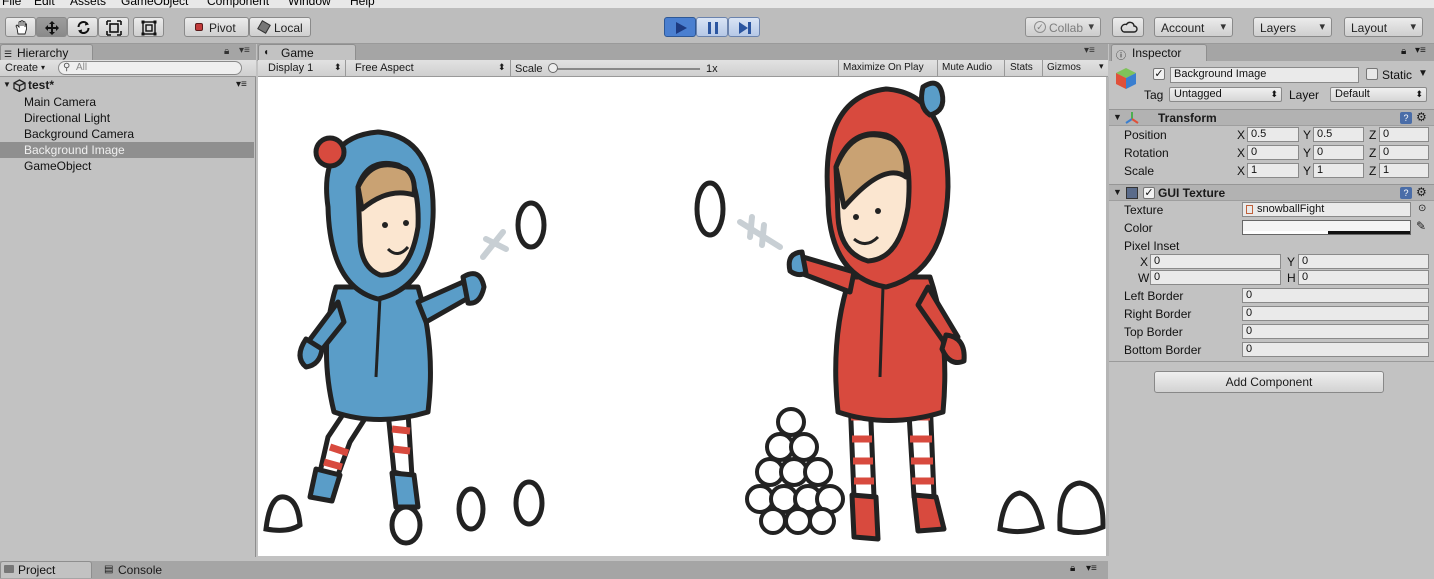  I want to click on pause-button, so click(712, 27).